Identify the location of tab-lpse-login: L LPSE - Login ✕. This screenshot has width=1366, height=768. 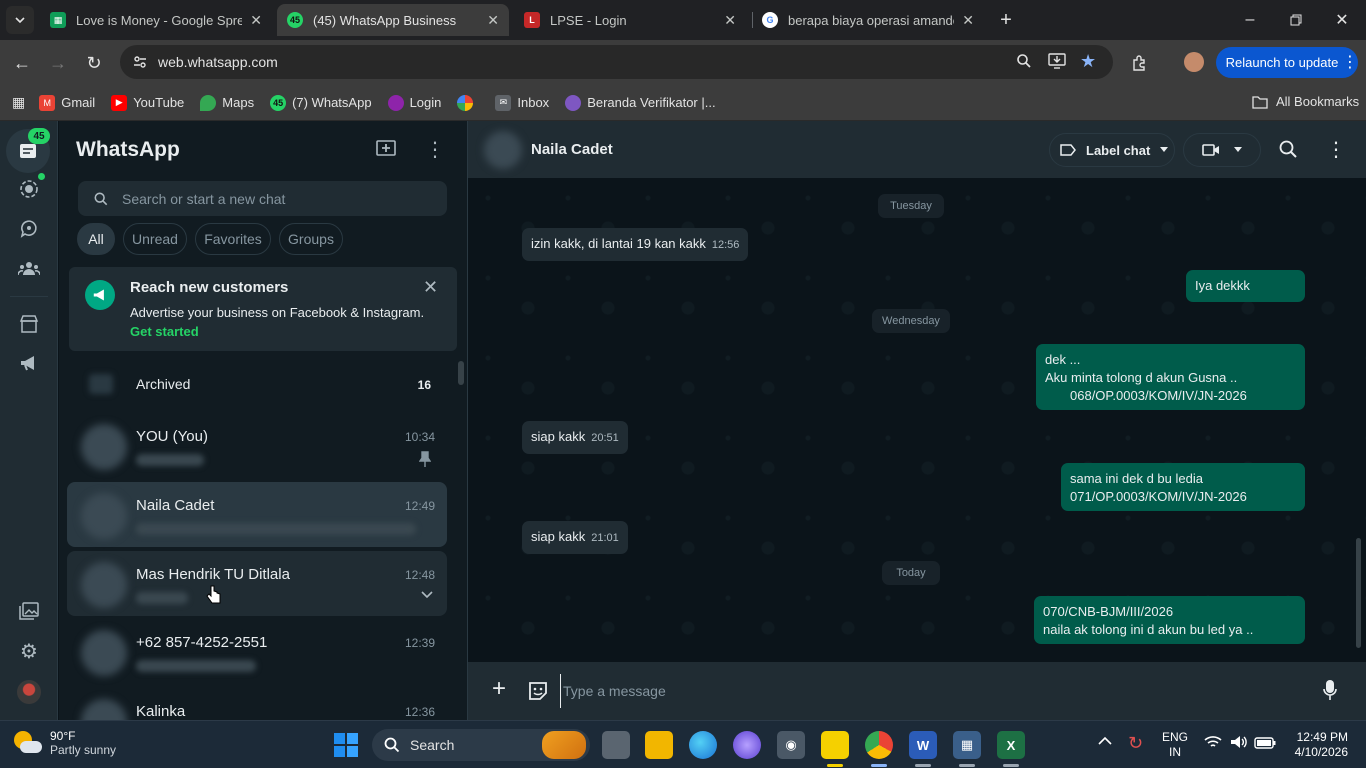
(630, 20).